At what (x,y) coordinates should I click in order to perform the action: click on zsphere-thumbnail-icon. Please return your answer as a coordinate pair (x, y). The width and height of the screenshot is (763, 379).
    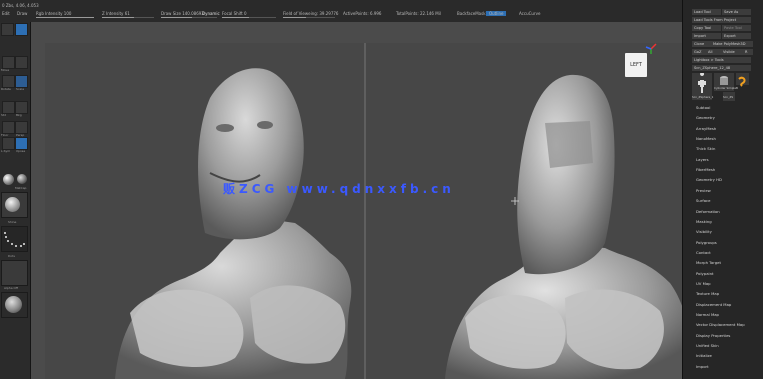
    Looking at the image, I should click on (742, 81).